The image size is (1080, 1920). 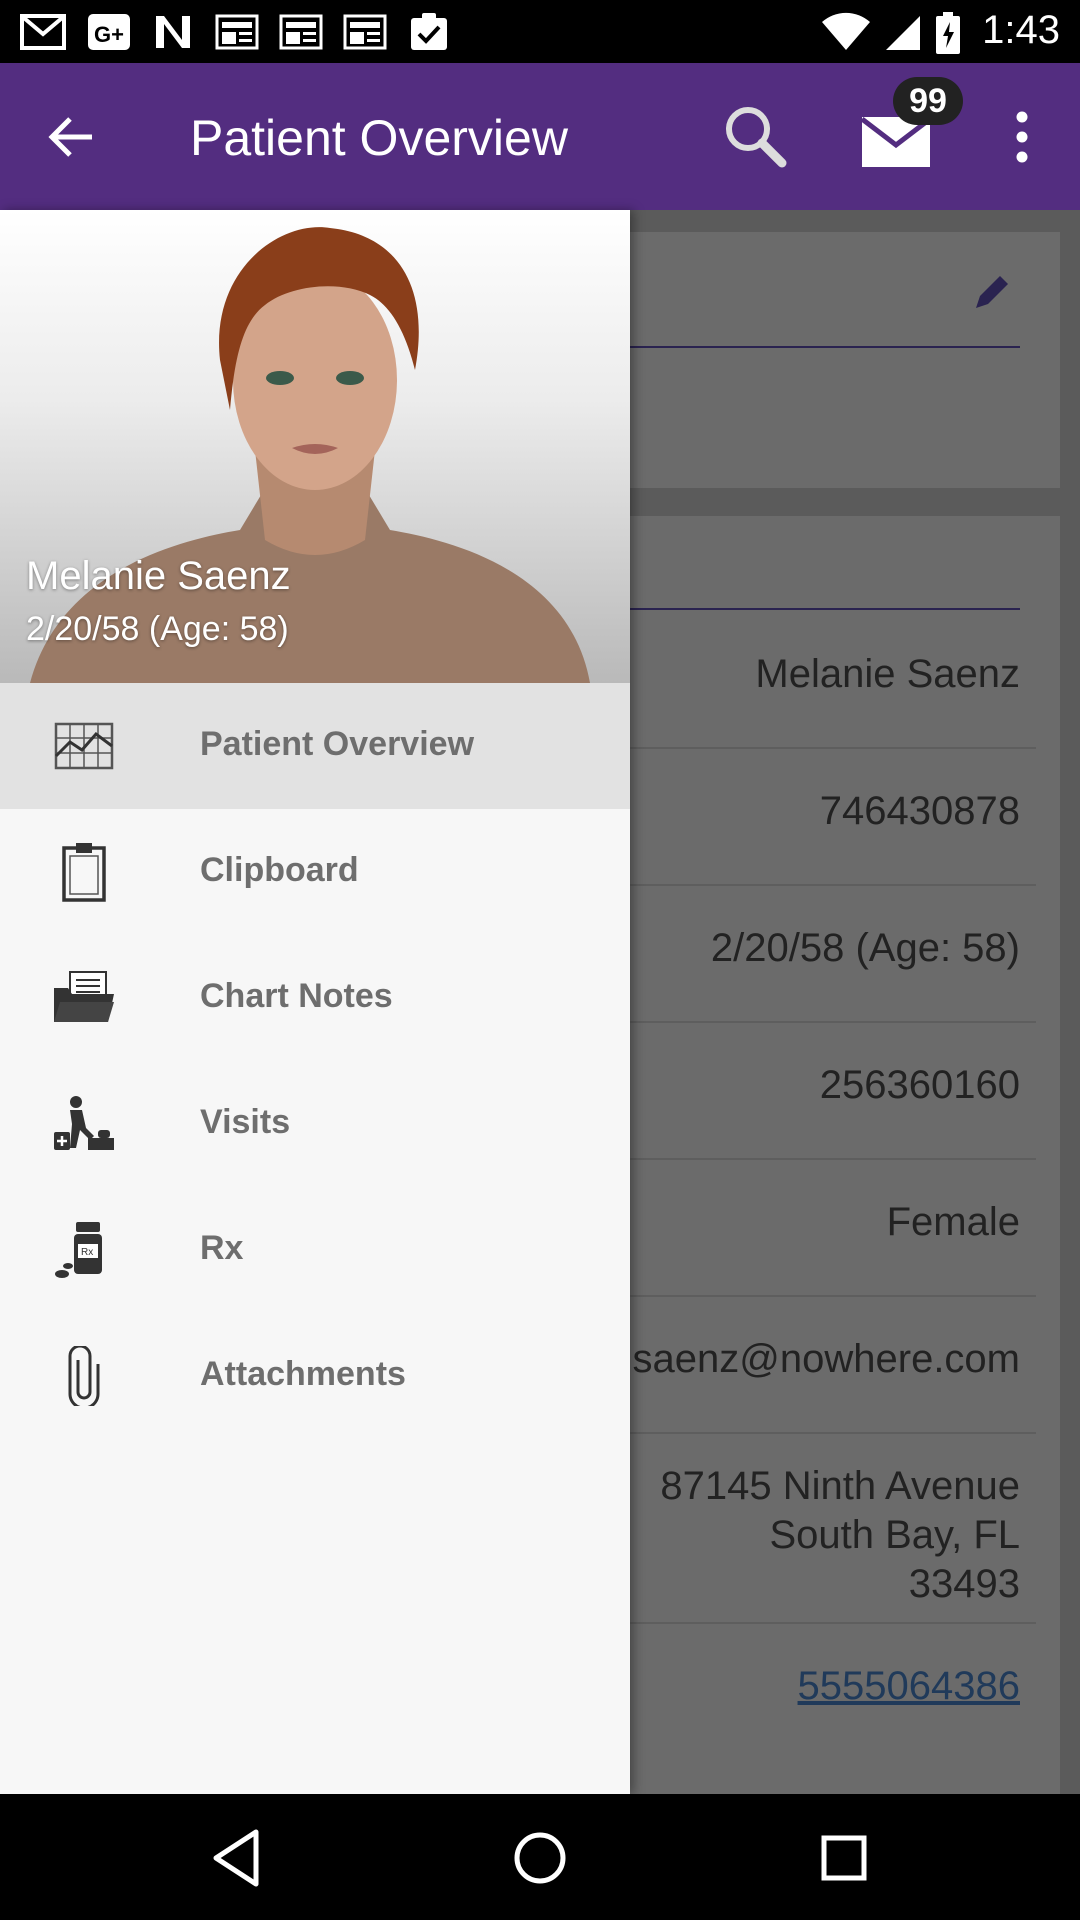 What do you see at coordinates (948, 33) in the screenshot?
I see `battery-icon` at bounding box center [948, 33].